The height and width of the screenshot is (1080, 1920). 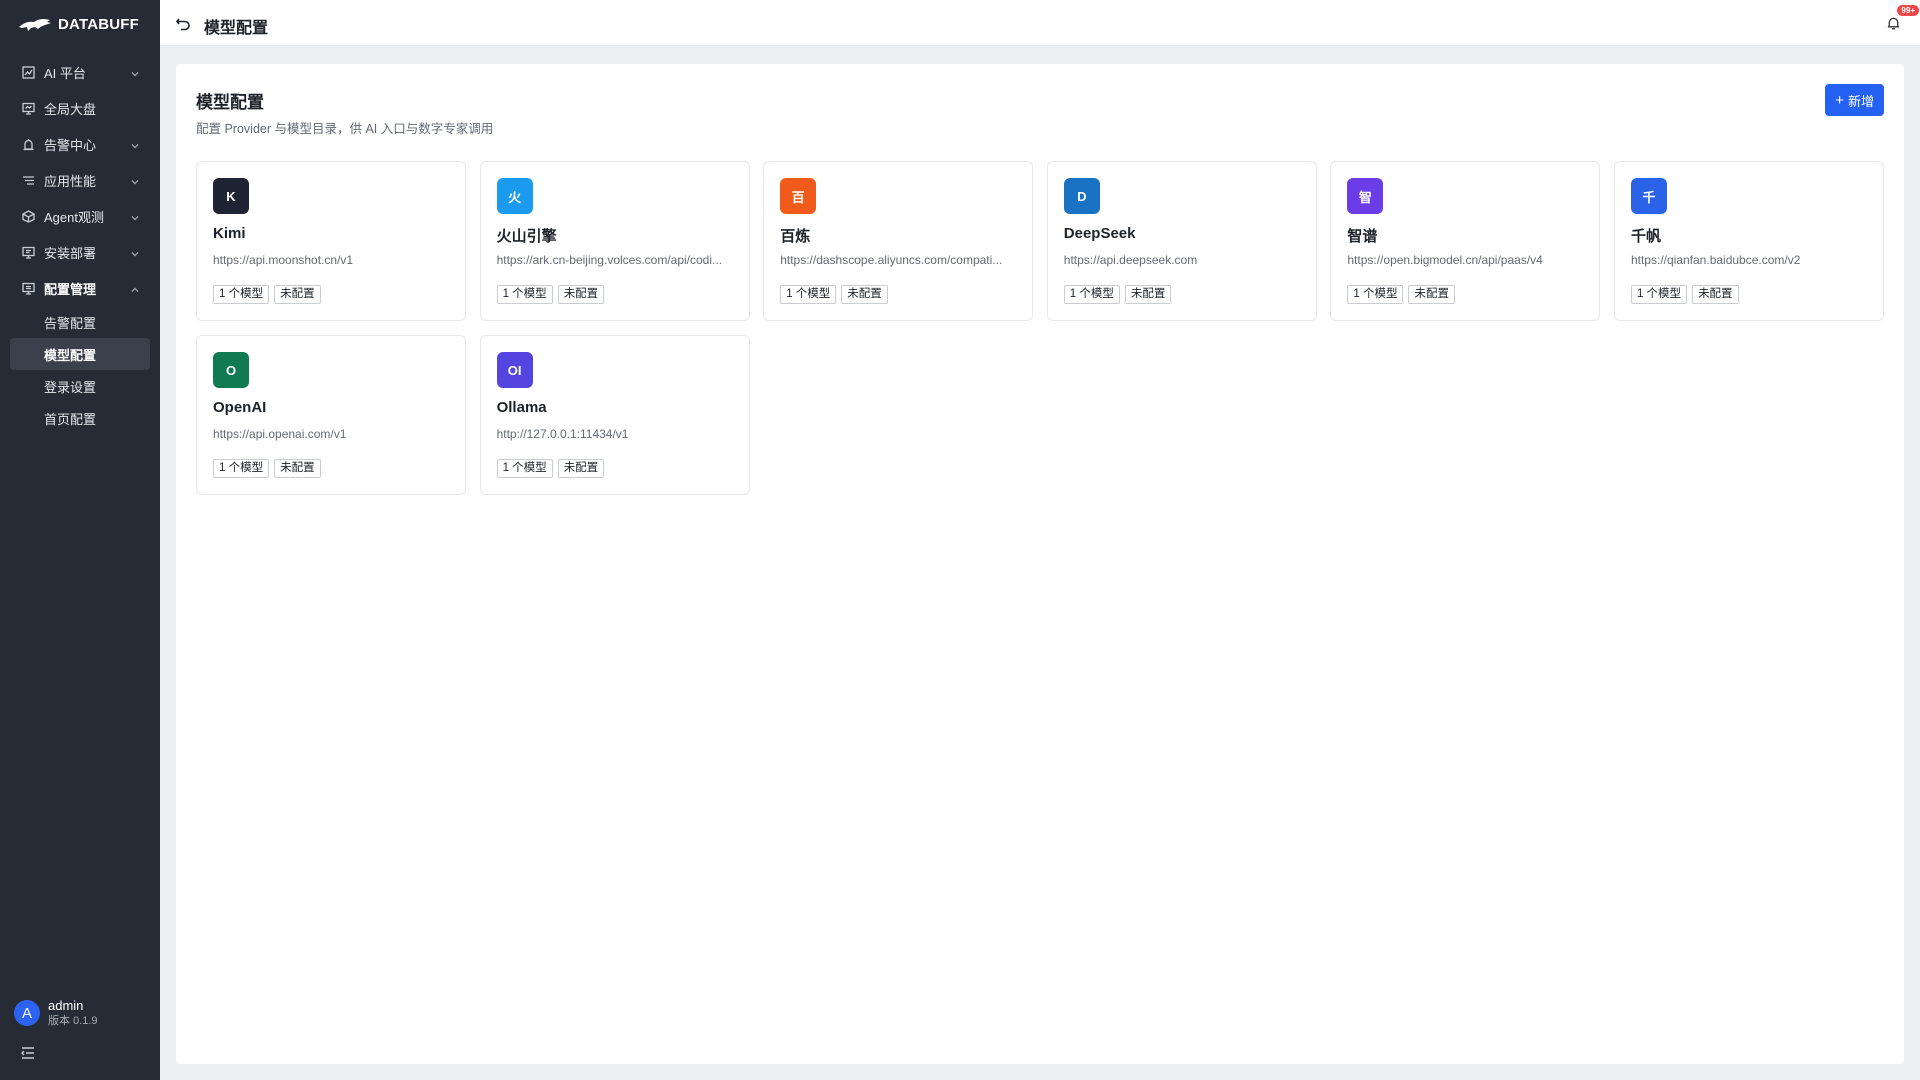 What do you see at coordinates (283, 260) in the screenshot?
I see `provider-url: https://api.moonshot.cn/v1` at bounding box center [283, 260].